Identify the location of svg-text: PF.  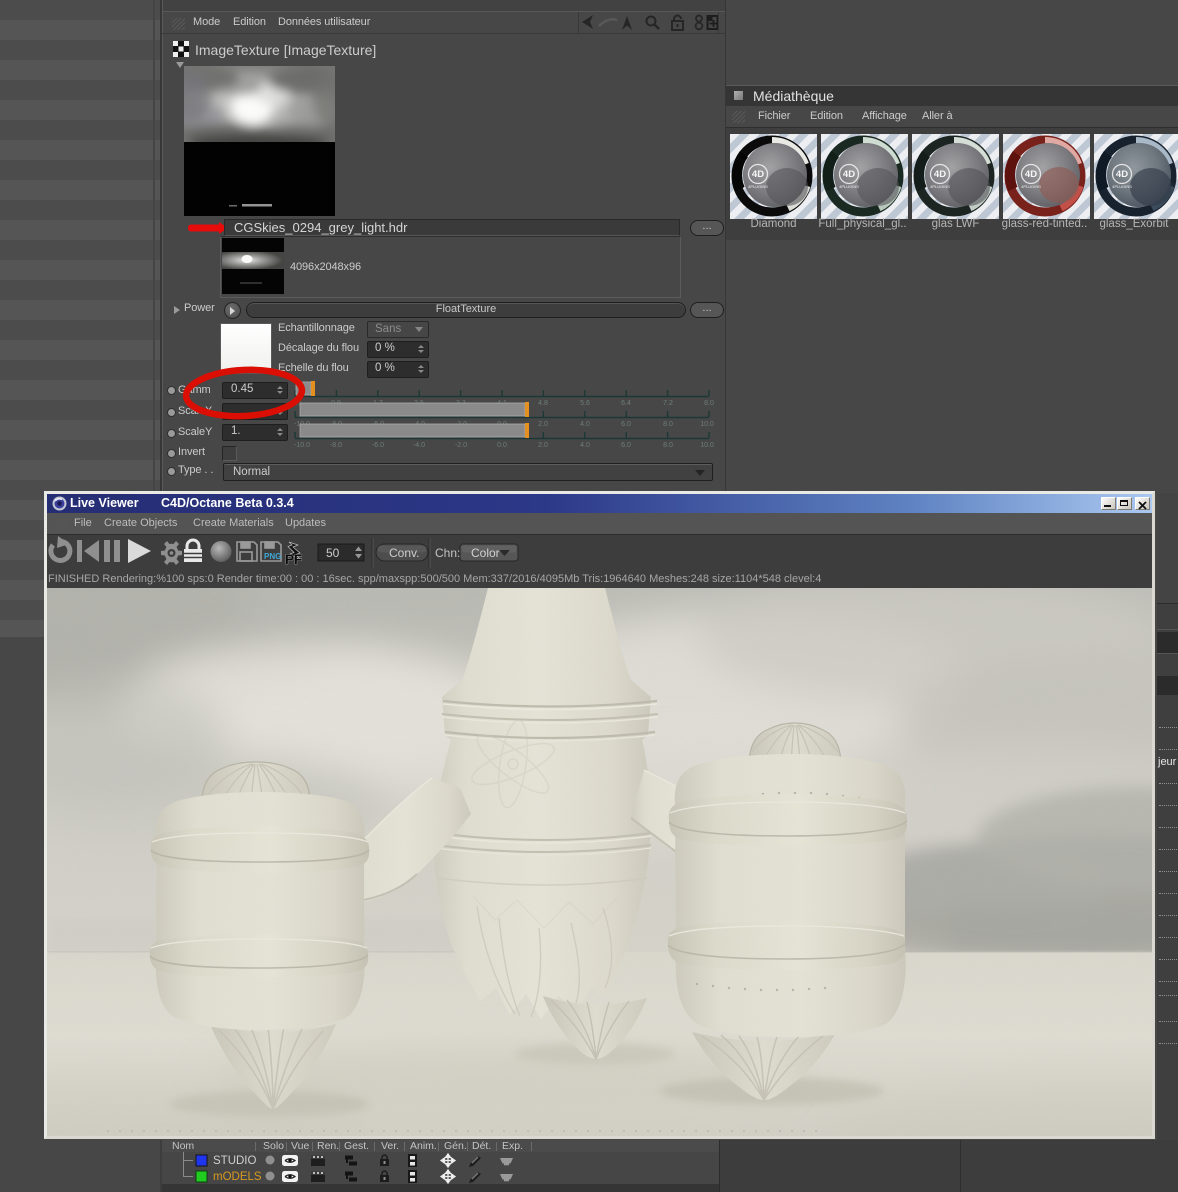
(293, 559).